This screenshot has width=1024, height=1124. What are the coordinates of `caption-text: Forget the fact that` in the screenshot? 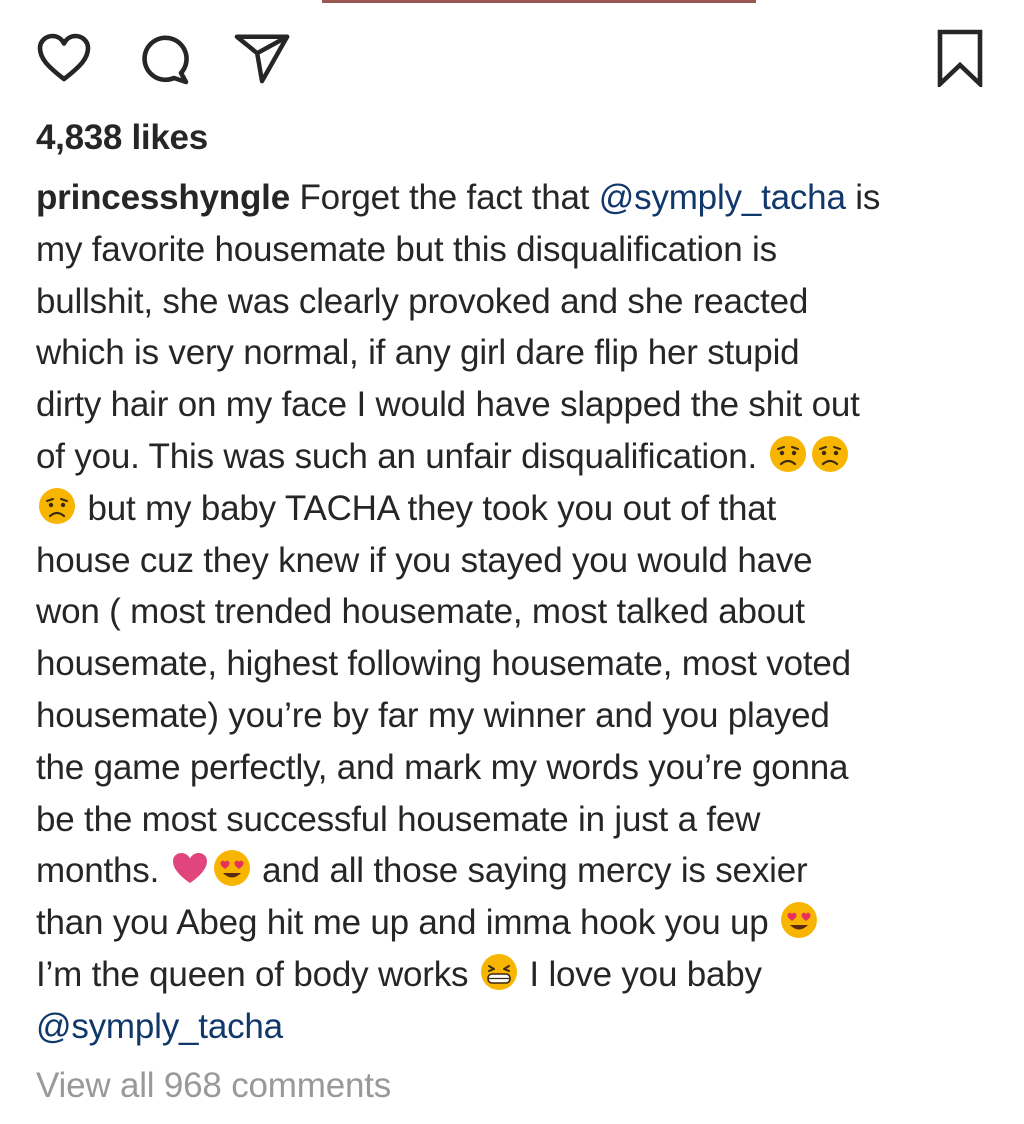 It's located at (444, 197).